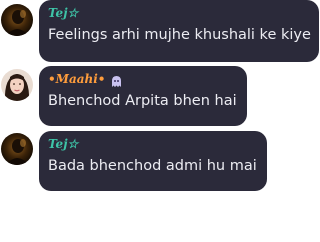  I want to click on message-text: Feelings arhi mujhe khushali ke kiye, so click(179, 35).